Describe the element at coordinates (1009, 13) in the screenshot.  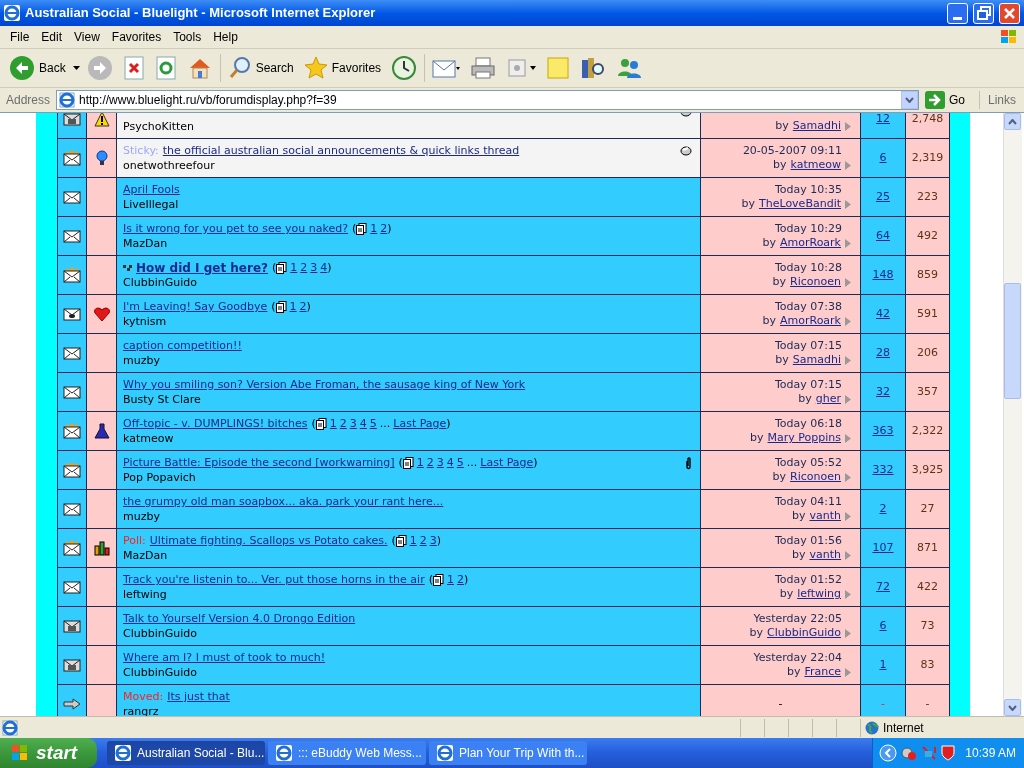
I see `close-button` at that location.